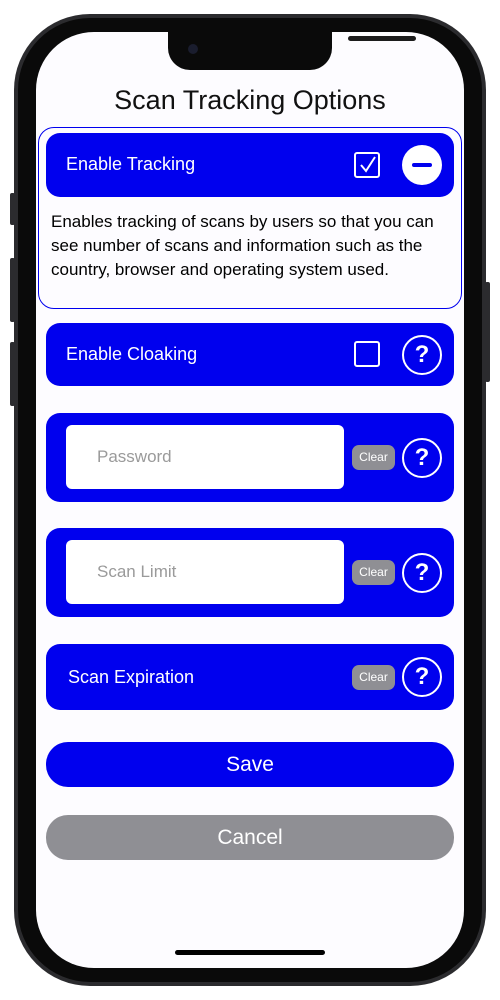  What do you see at coordinates (250, 100) in the screenshot?
I see `page-title: Scan Tracking Options` at bounding box center [250, 100].